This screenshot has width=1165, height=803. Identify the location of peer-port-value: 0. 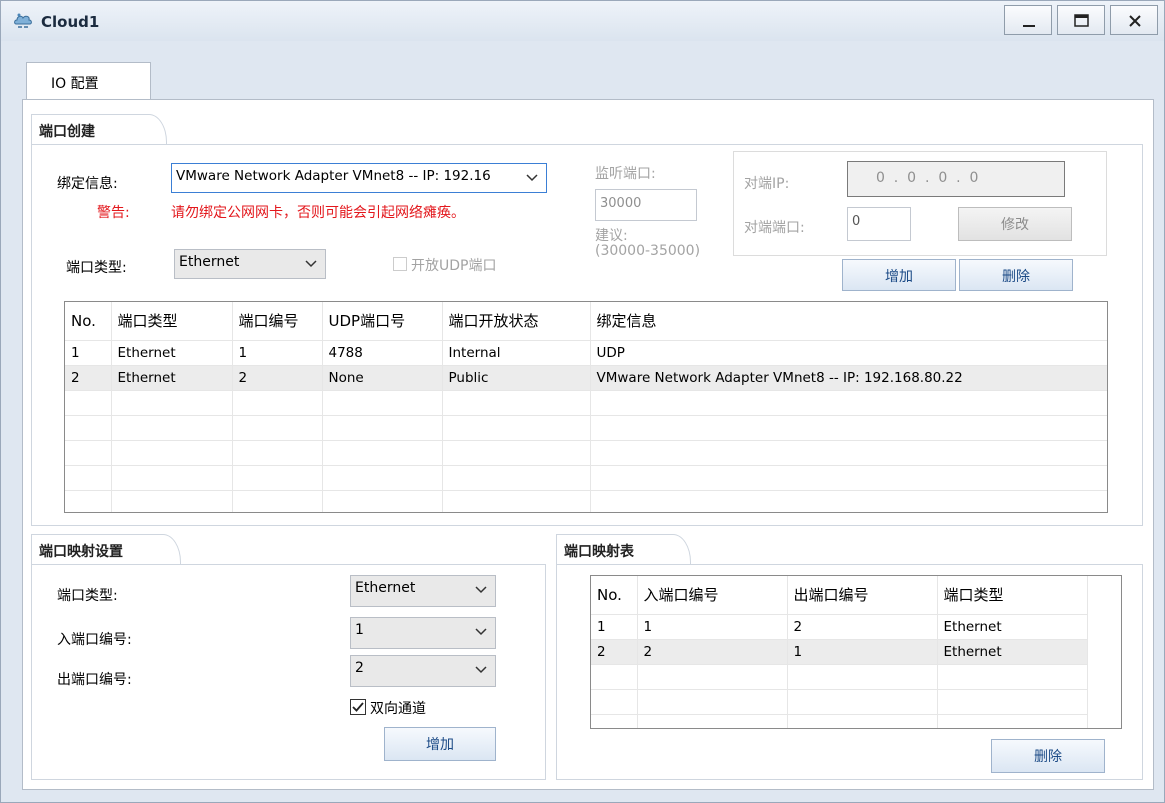
(856, 221).